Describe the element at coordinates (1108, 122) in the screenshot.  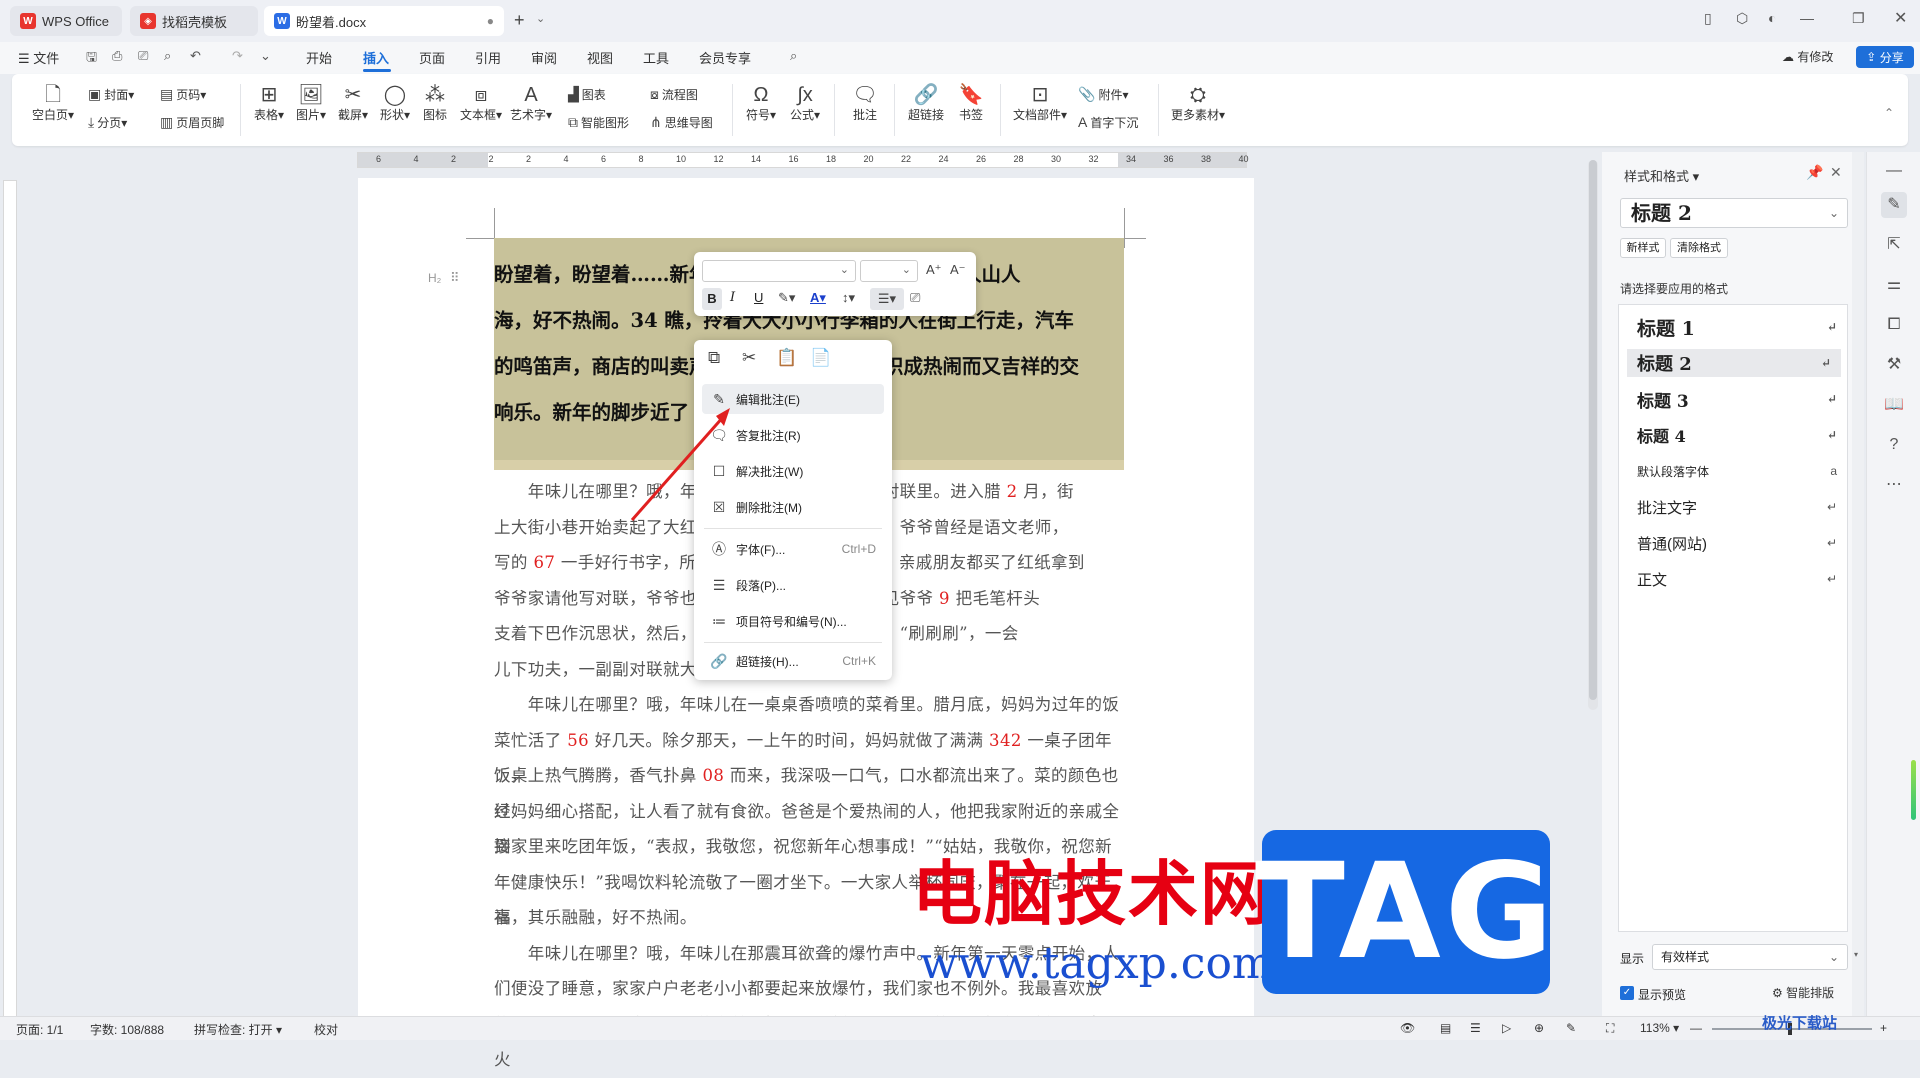
I see `drop-cap-button: A 首字下沉` at that location.